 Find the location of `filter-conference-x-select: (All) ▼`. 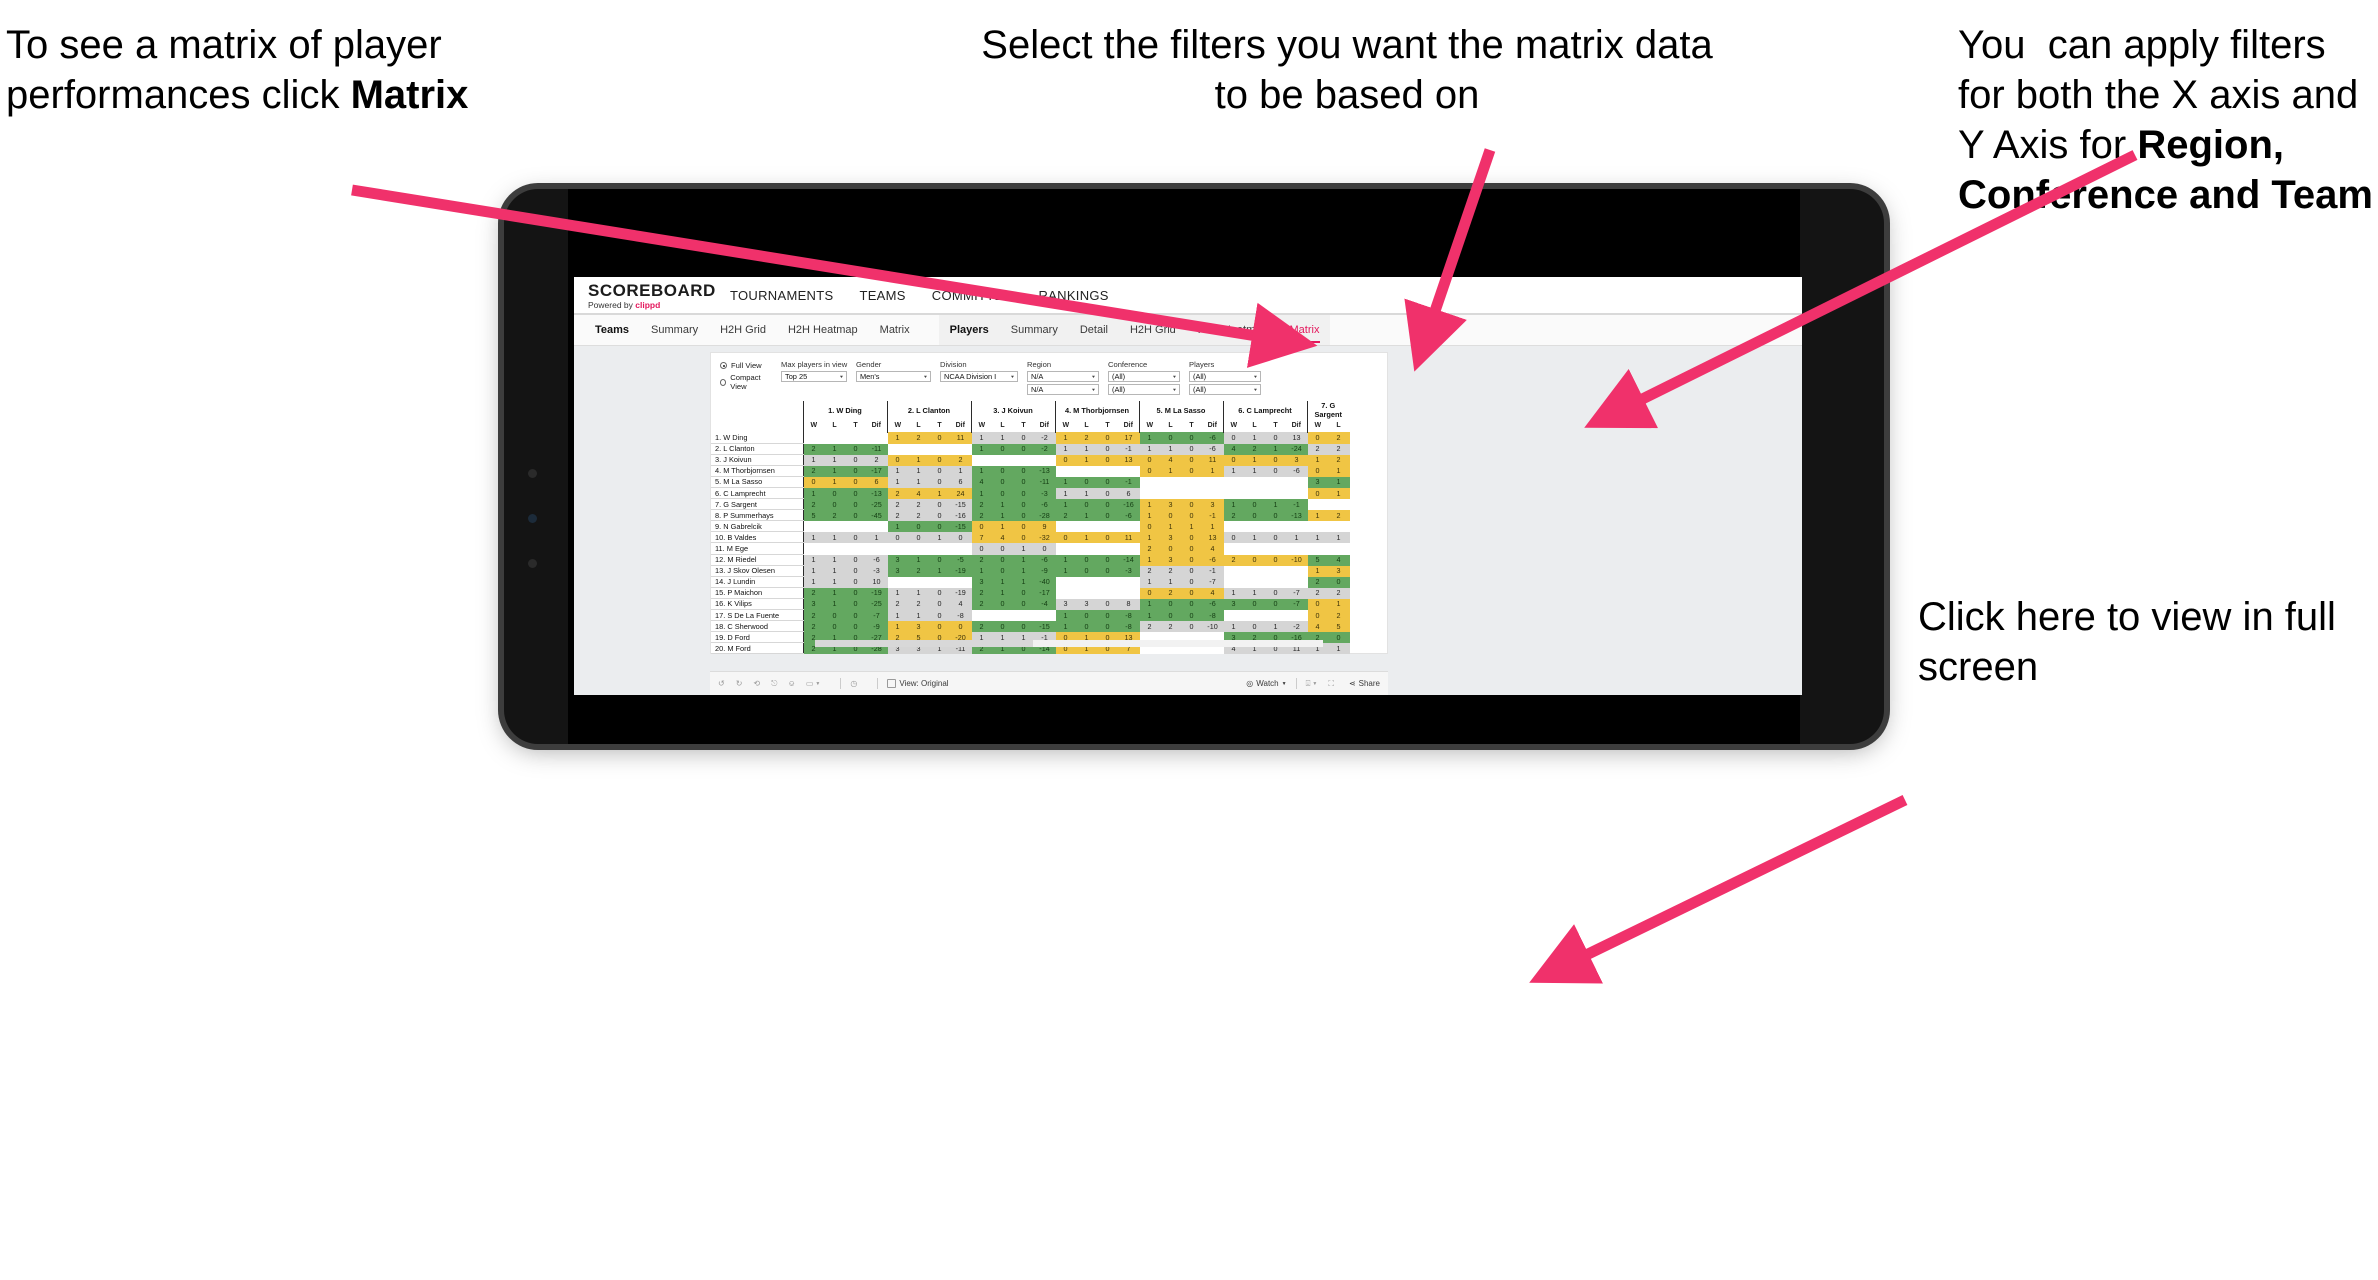

filter-conference-x-select: (All) ▼ is located at coordinates (1144, 376).